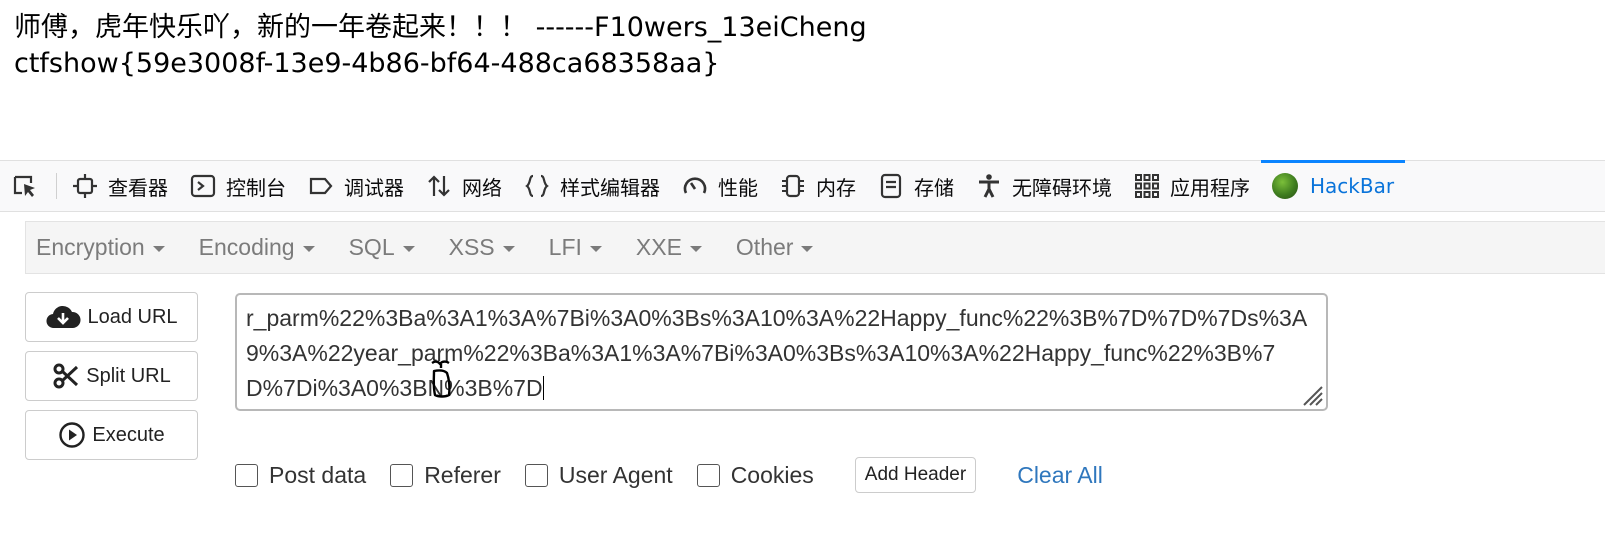 Image resolution: width=1605 pixels, height=550 pixels. What do you see at coordinates (738, 187) in the screenshot?
I see `tab-label: 性能` at bounding box center [738, 187].